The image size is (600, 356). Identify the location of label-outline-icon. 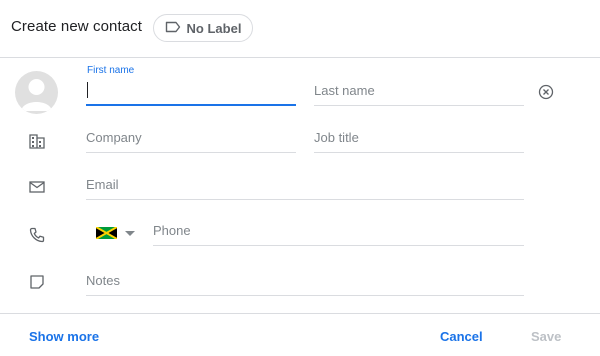
(173, 28).